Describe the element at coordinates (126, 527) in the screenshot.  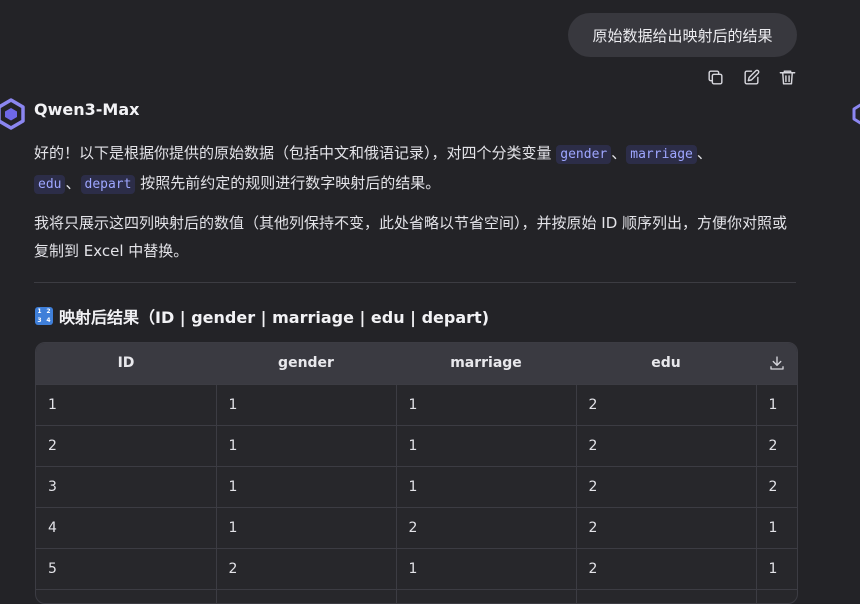
I see `cell-id: 4` at that location.